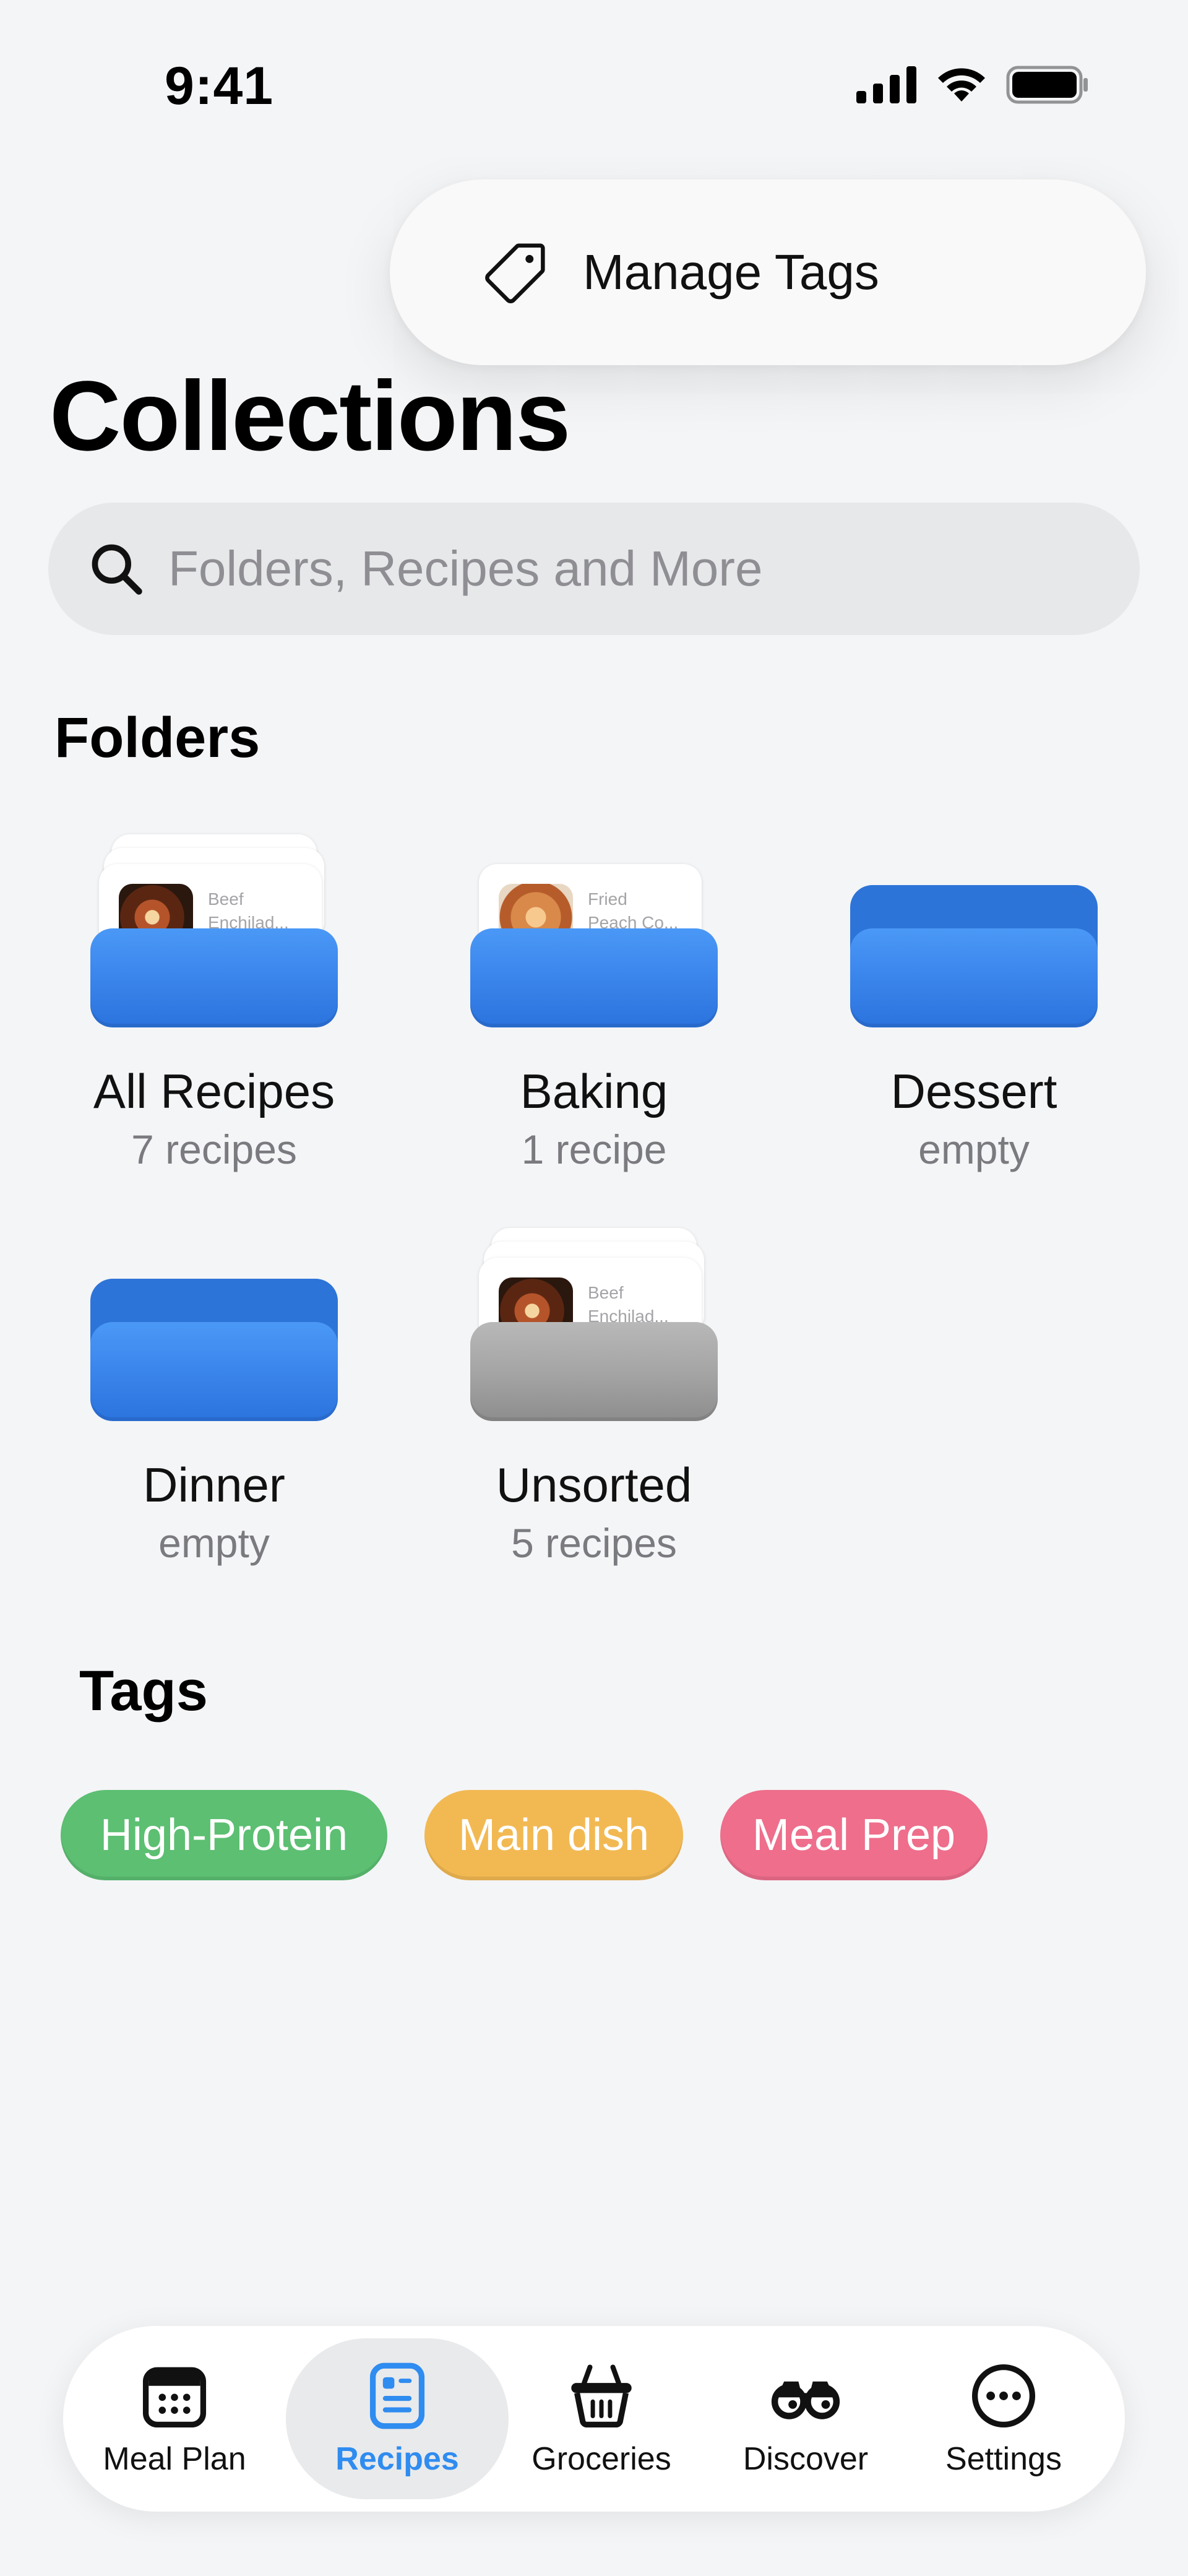 This screenshot has height=2576, width=1188. I want to click on more-dots-icon, so click(1003, 2396).